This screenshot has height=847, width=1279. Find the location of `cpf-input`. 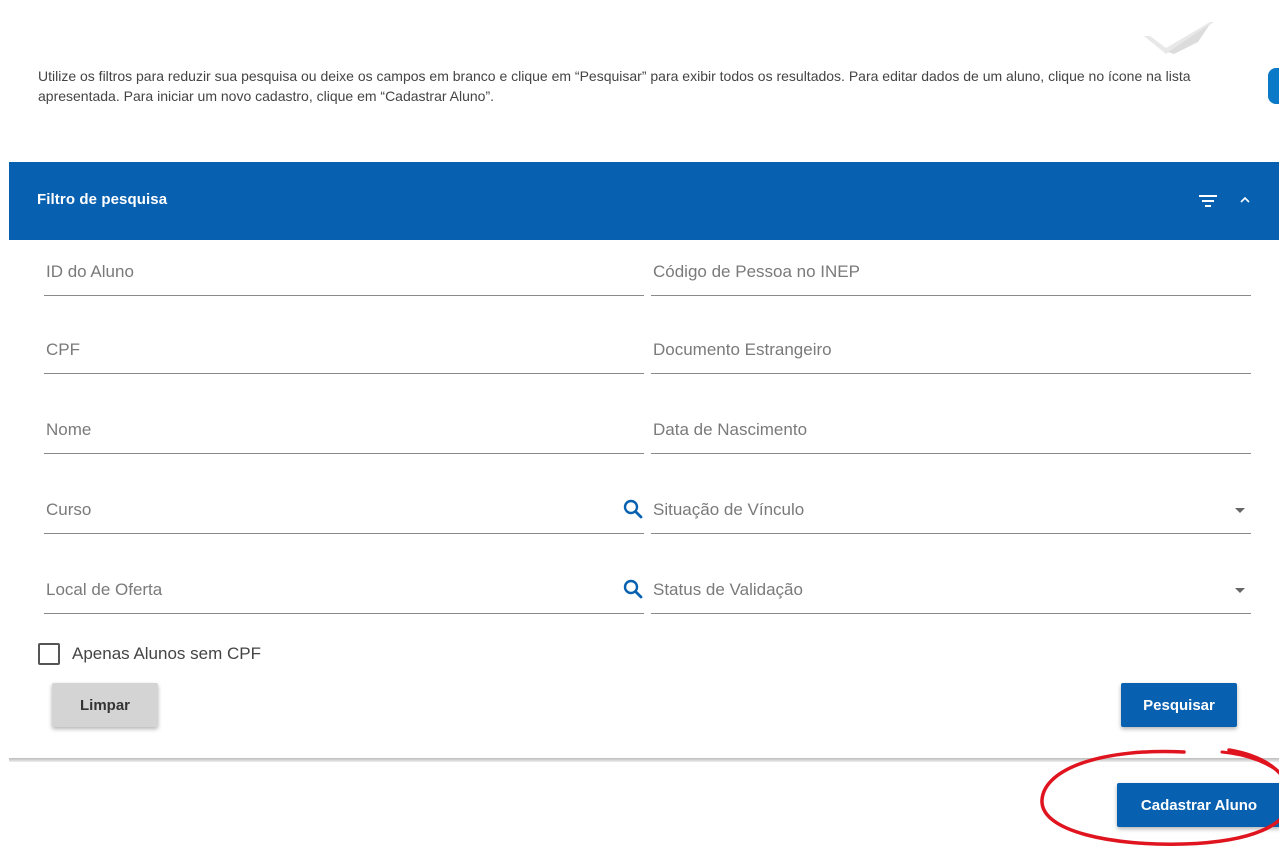

cpf-input is located at coordinates (344, 350).